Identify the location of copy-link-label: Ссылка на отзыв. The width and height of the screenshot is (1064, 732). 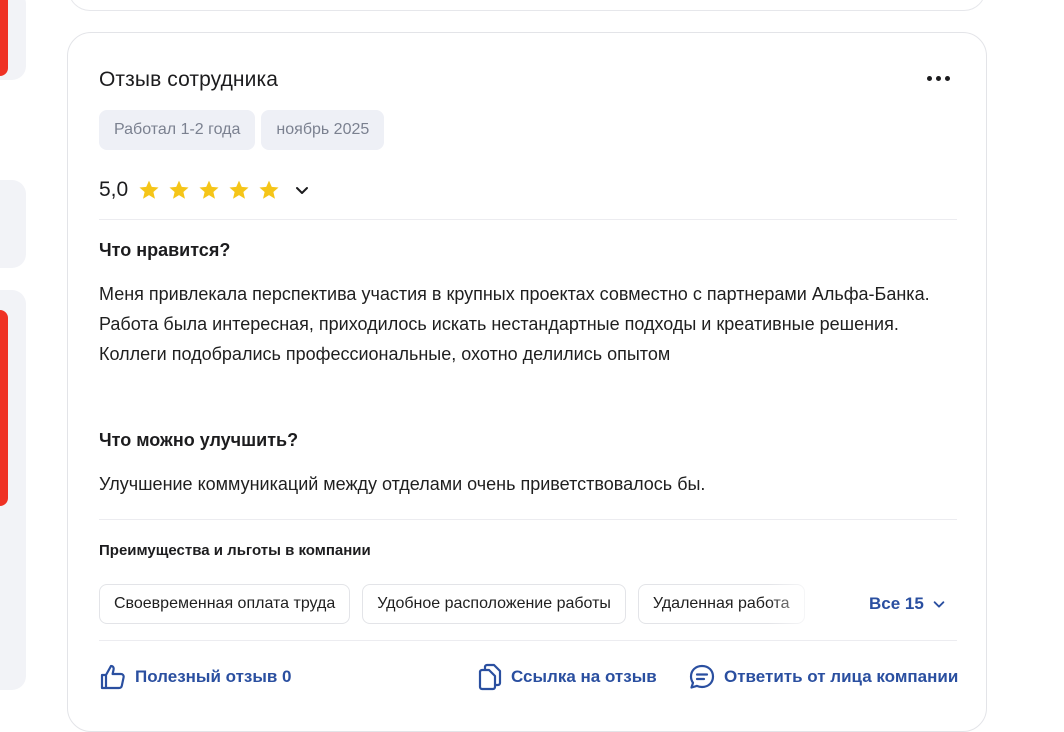
(584, 676).